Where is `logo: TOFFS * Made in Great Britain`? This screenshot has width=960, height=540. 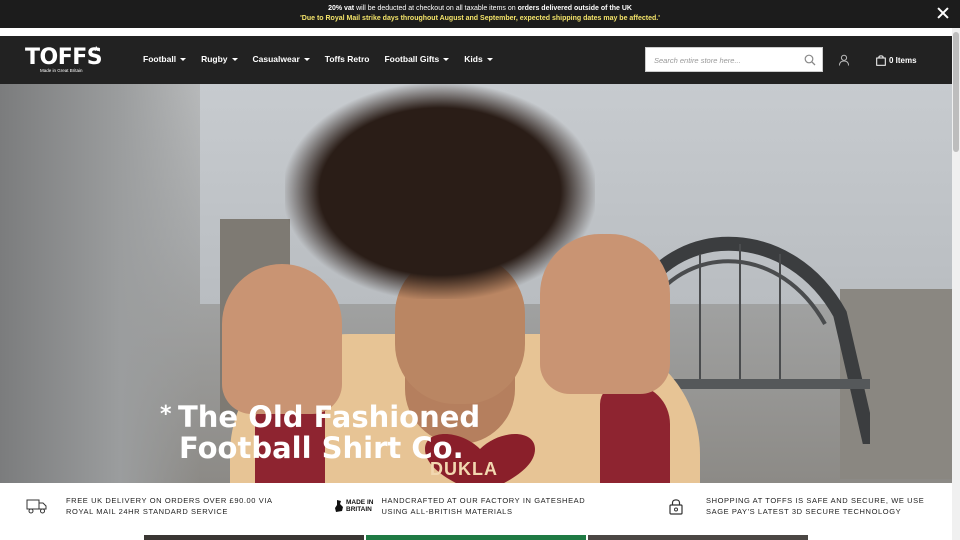 logo: TOFFS * Made in Great Britain is located at coordinates (65, 59).